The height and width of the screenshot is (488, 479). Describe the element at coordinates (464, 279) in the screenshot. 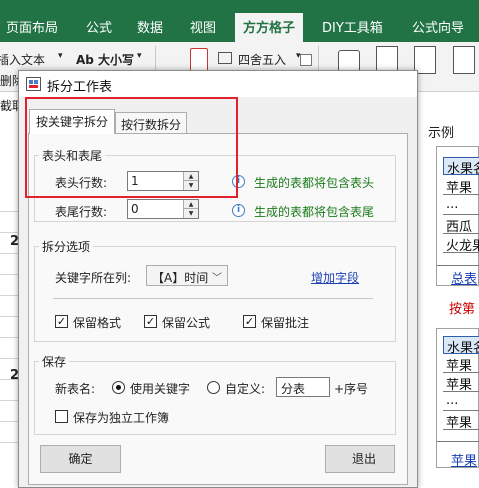

I see `example-sheet-tab: 总表` at that location.